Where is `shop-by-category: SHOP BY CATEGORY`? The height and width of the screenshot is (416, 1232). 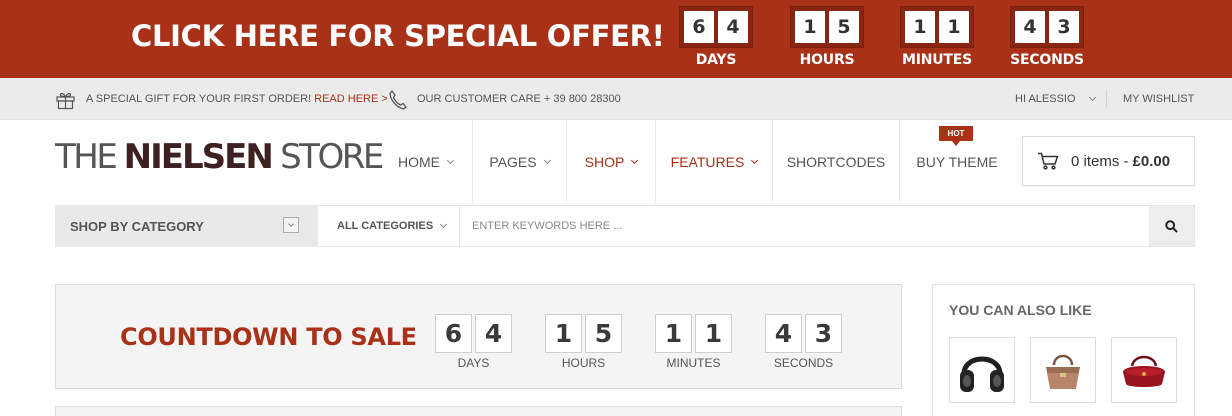 shop-by-category: SHOP BY CATEGORY is located at coordinates (186, 226).